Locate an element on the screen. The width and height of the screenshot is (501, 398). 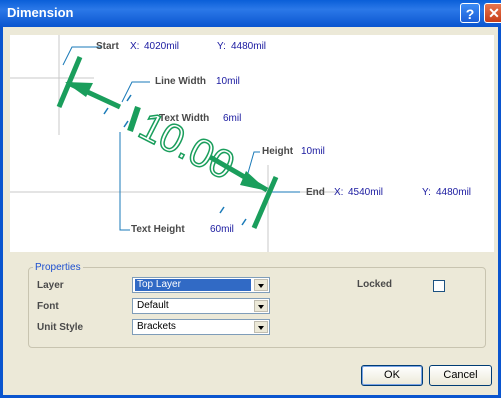
text-height-label: Text Height is located at coordinates (158, 229).